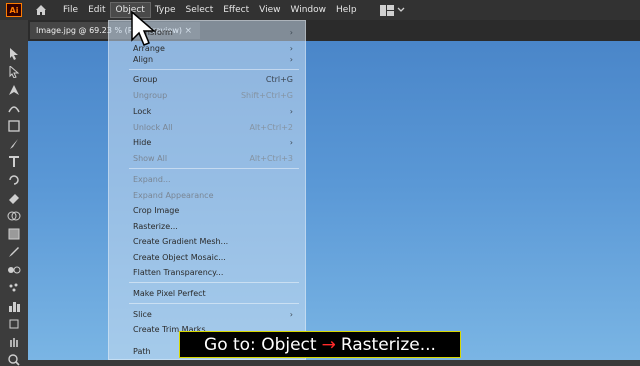 The image size is (640, 366). I want to click on menu-item-shortcut: Shift+Ctrl+G, so click(266, 95).